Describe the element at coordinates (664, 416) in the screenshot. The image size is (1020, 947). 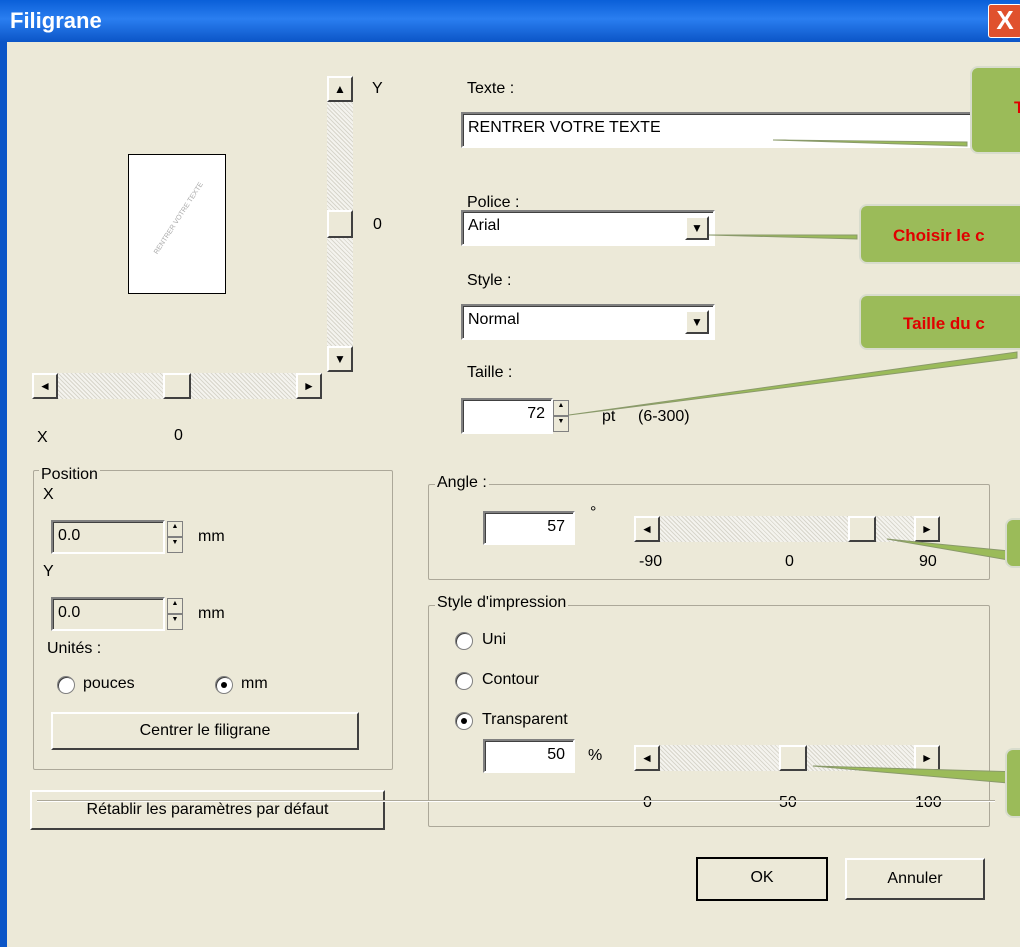
I see `size-range: (6-300)` at that location.